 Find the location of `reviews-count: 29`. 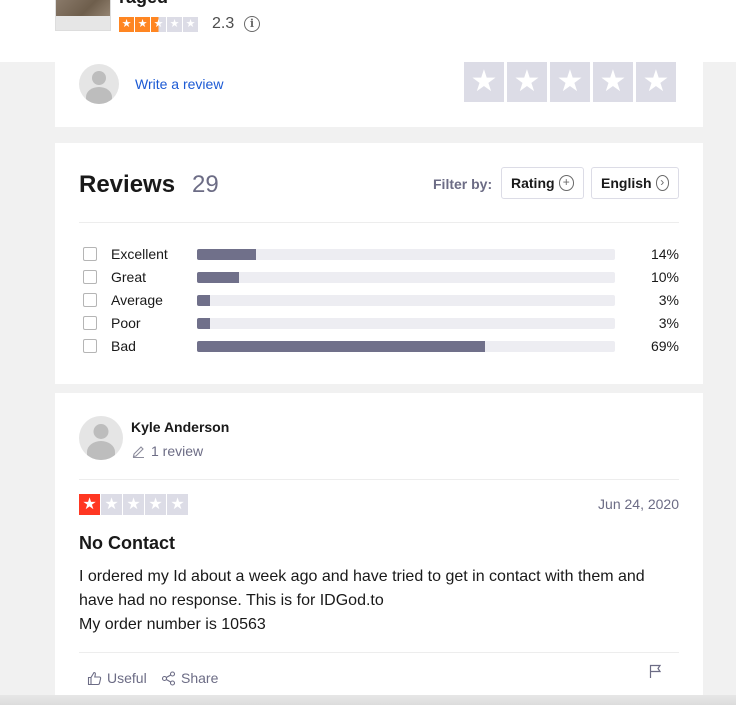

reviews-count: 29 is located at coordinates (205, 184).